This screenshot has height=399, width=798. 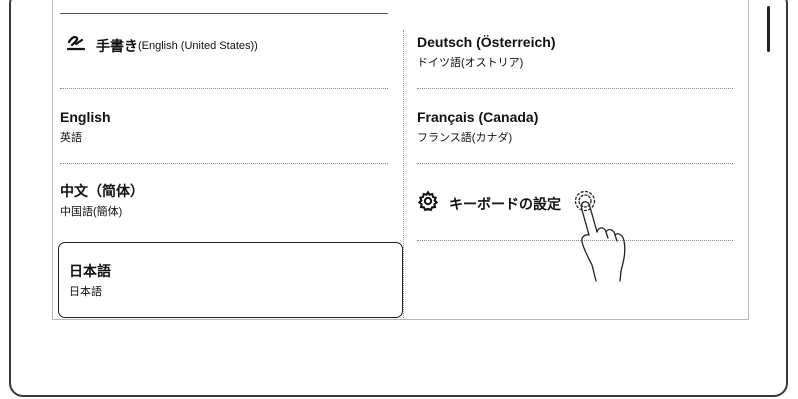 I want to click on lang-item-subtitle: フランス語(カナダ), so click(x=465, y=138).